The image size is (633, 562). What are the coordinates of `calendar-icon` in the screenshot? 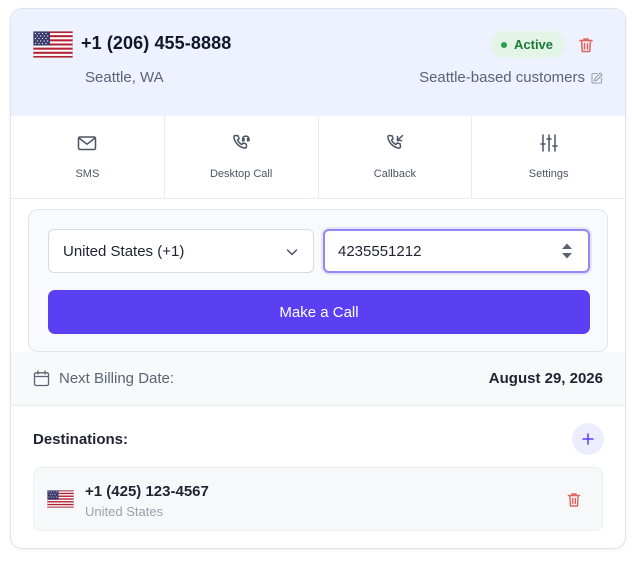 It's located at (41, 378).